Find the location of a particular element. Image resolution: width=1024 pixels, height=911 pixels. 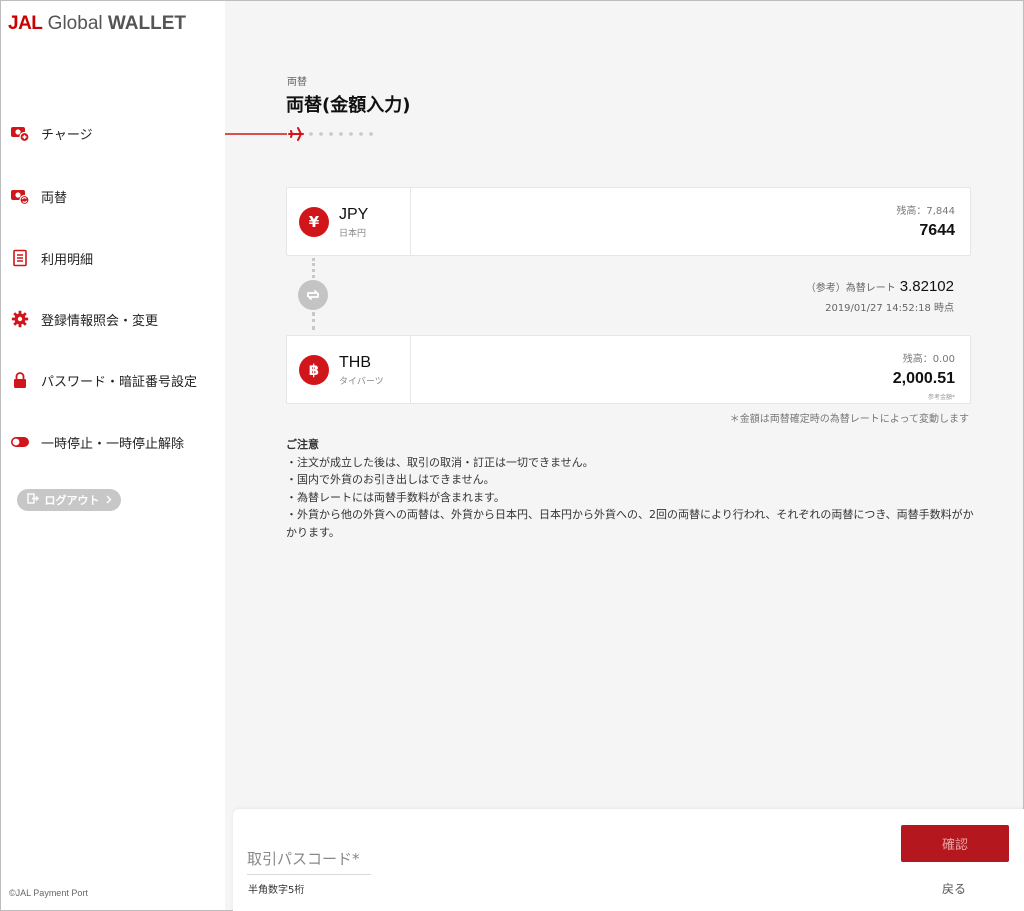

swap-button is located at coordinates (313, 295).